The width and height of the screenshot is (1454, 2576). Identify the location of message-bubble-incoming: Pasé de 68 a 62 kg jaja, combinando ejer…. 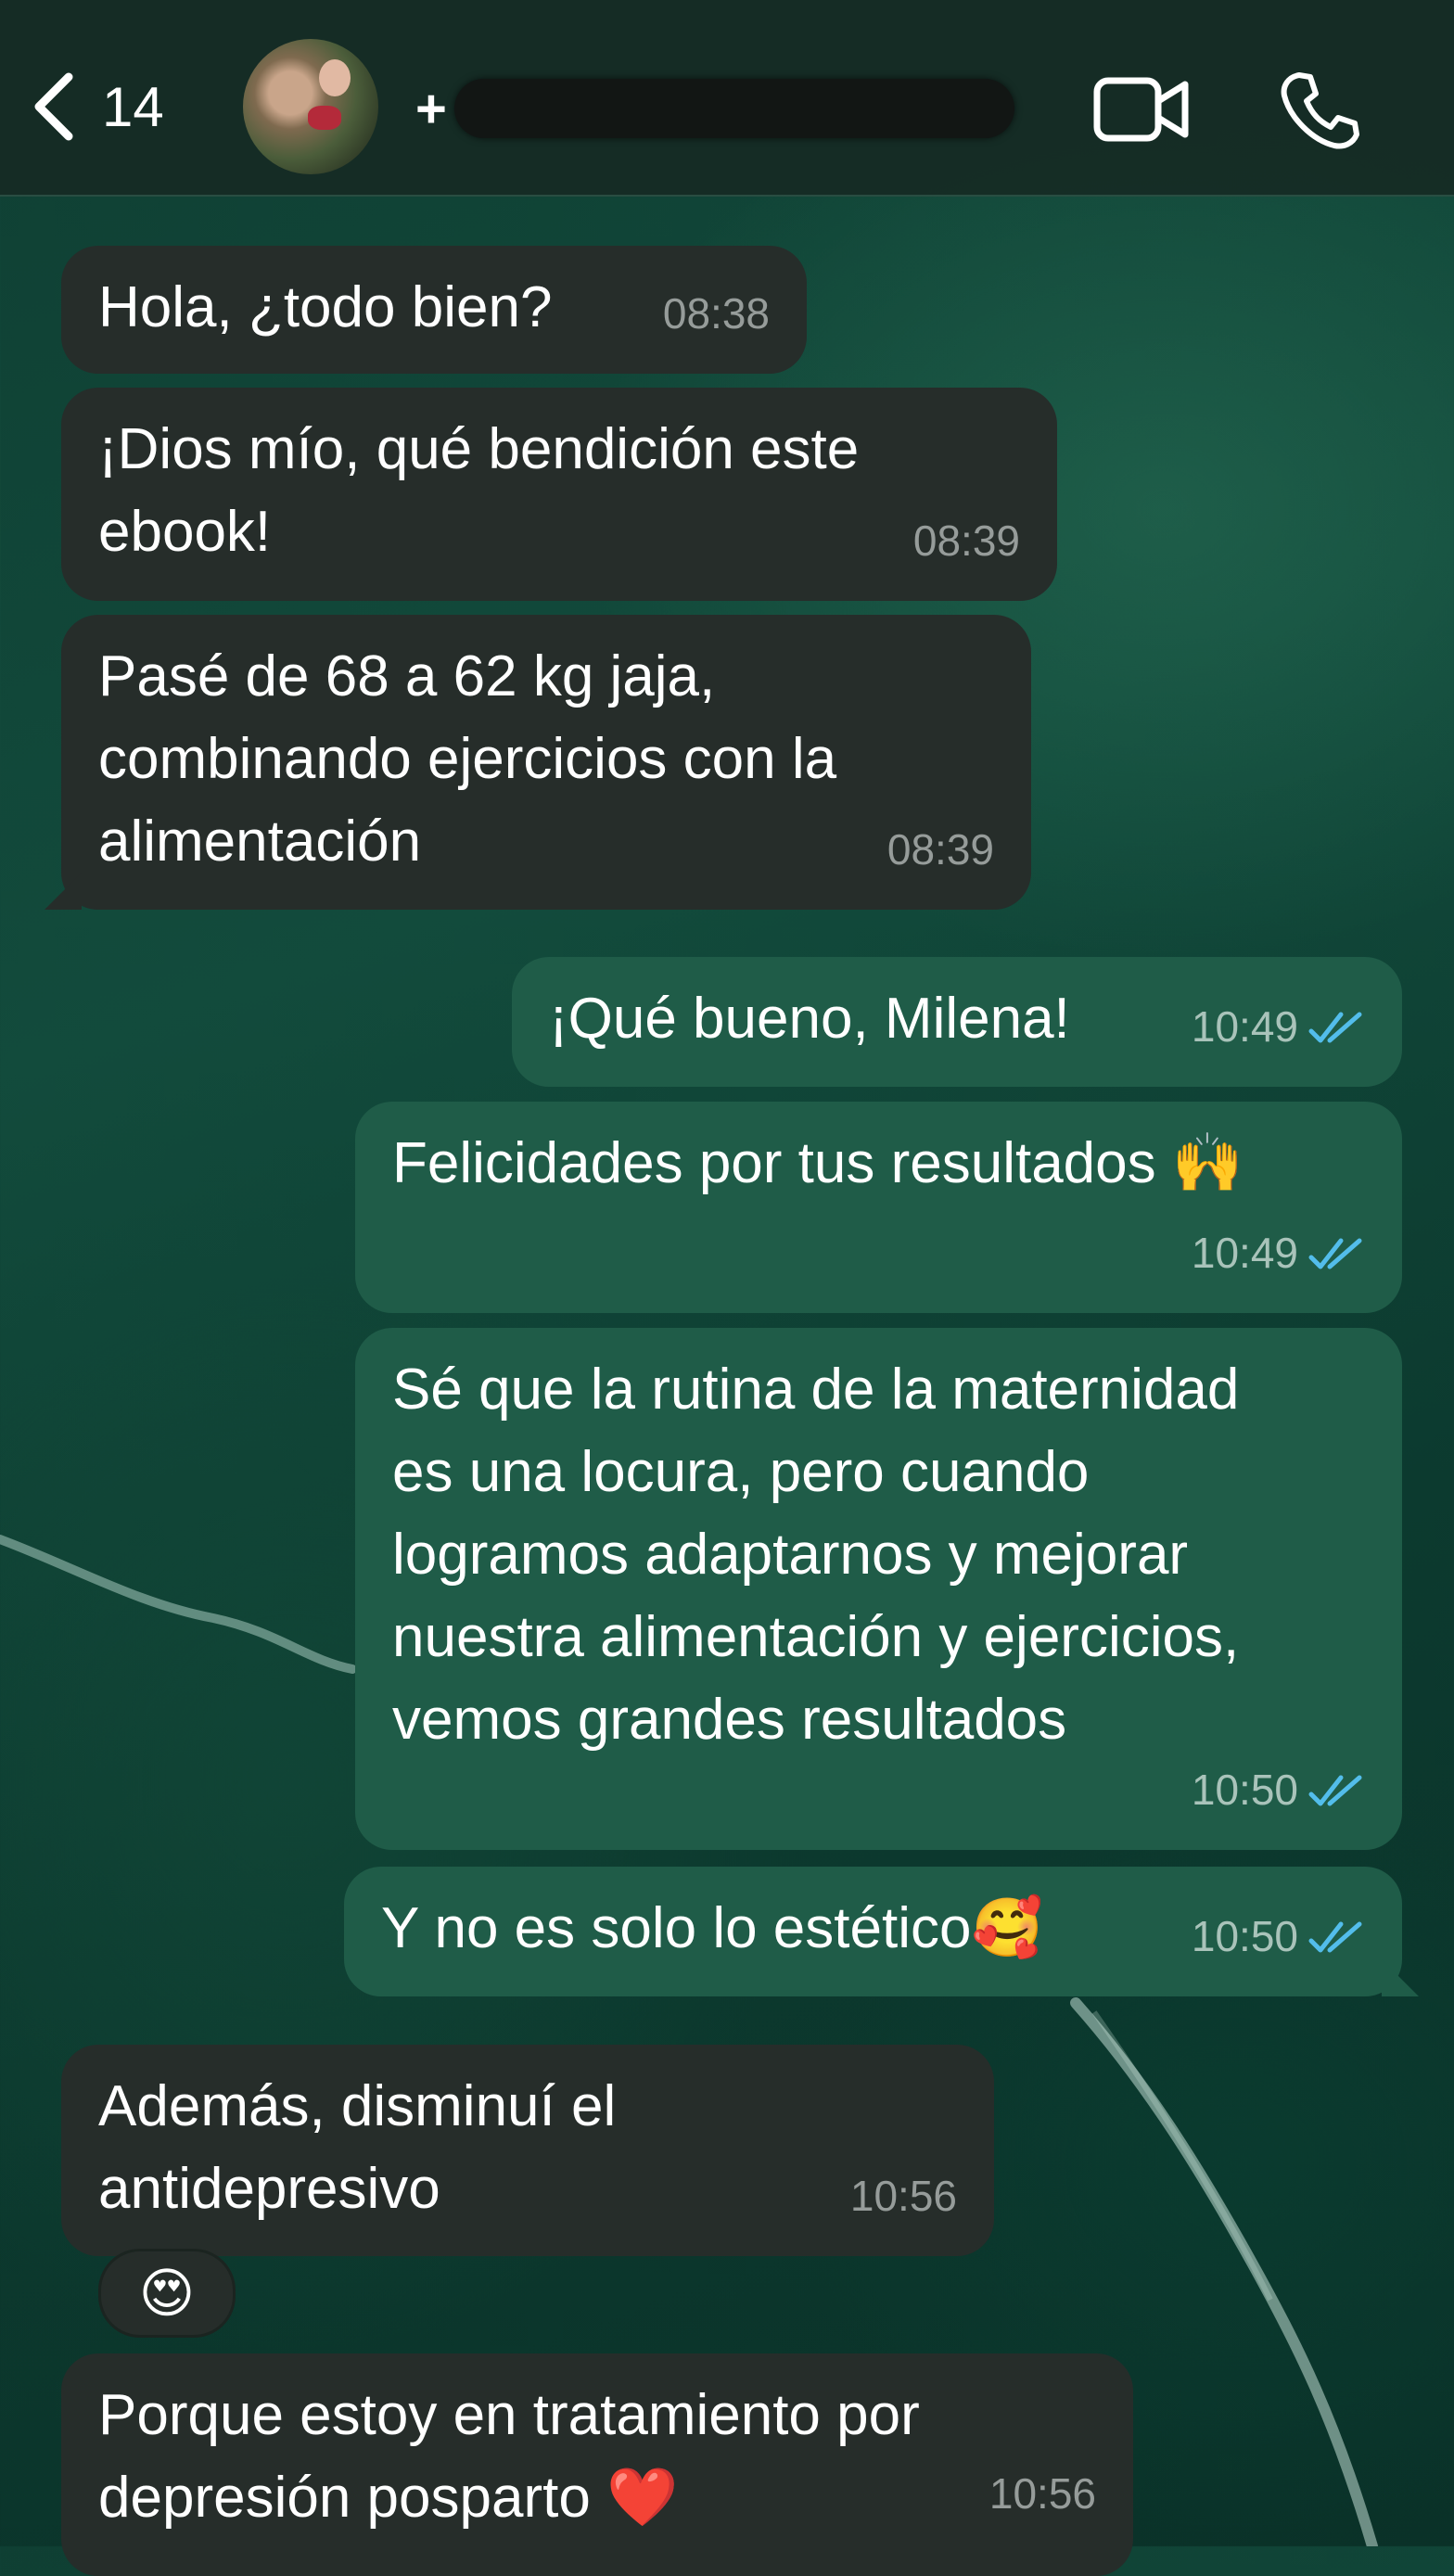
(546, 762).